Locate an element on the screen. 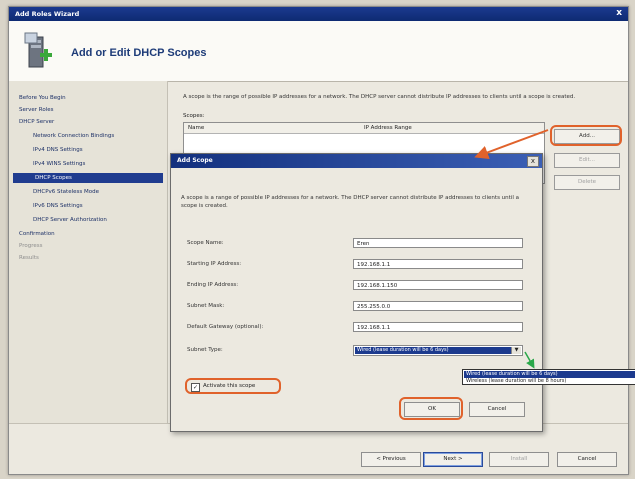  page-title: Add or Edit DHCP Scopes is located at coordinates (139, 53).